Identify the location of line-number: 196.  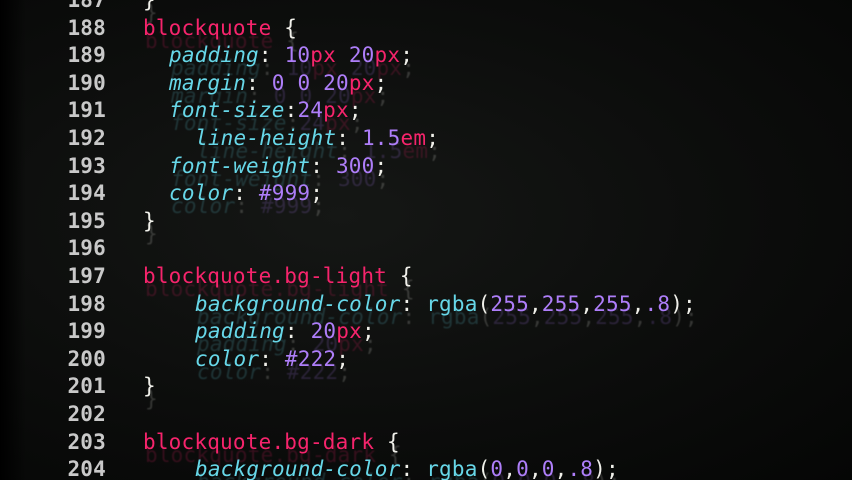
(86, 248).